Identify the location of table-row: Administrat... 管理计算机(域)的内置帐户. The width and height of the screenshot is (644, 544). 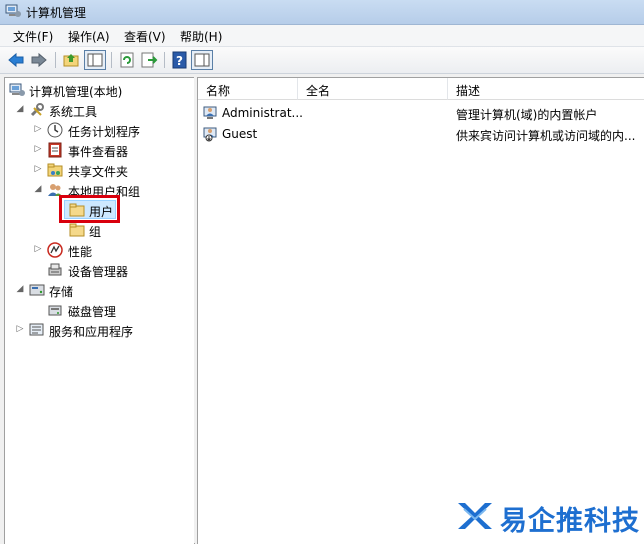
(421, 113).